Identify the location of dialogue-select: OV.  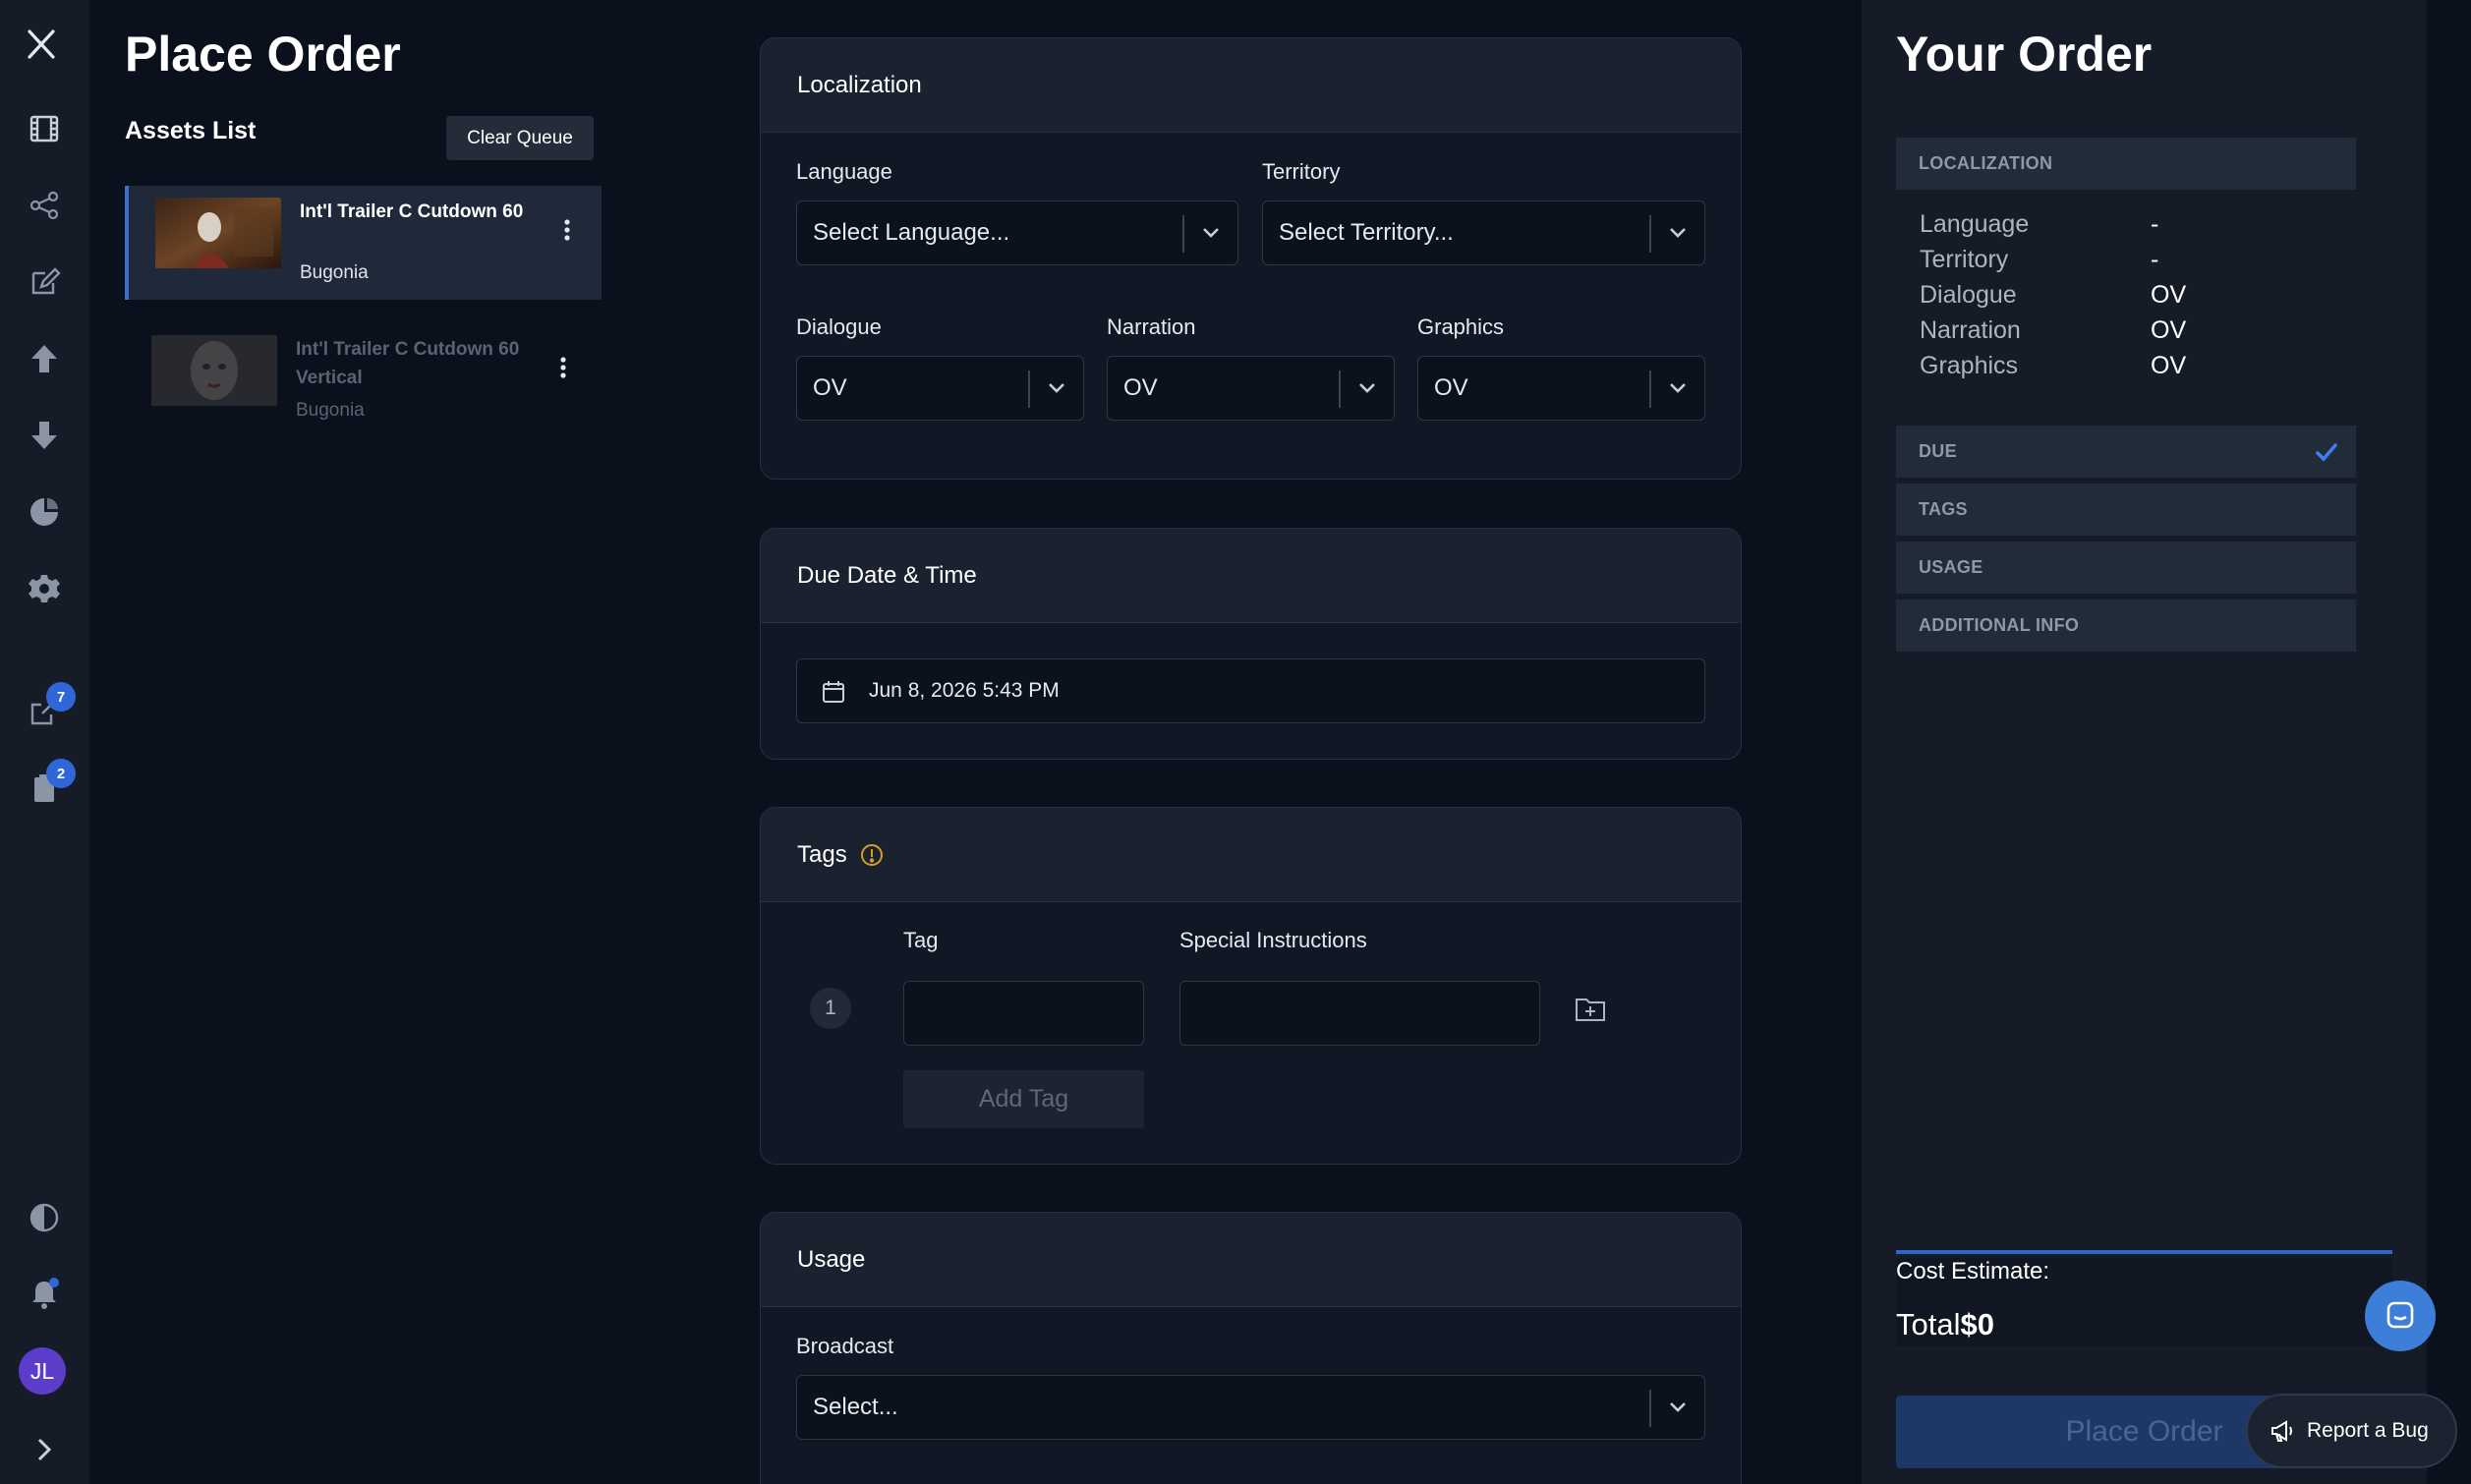
(940, 388).